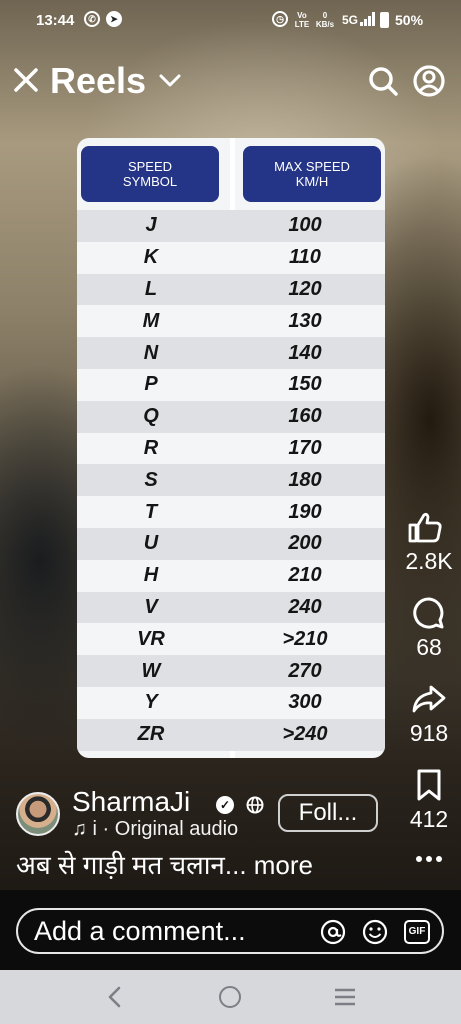 The width and height of the screenshot is (461, 1024). I want to click on speed-symbol-cell: V, so click(151, 606).